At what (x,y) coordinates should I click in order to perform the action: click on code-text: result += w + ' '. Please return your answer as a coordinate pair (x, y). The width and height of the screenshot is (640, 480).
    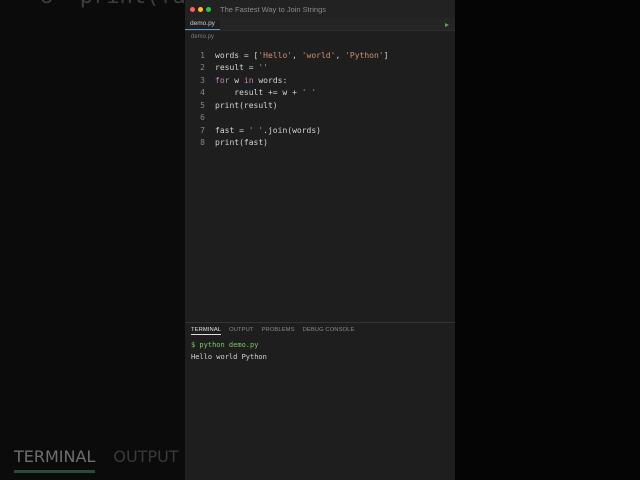
    Looking at the image, I should click on (265, 92).